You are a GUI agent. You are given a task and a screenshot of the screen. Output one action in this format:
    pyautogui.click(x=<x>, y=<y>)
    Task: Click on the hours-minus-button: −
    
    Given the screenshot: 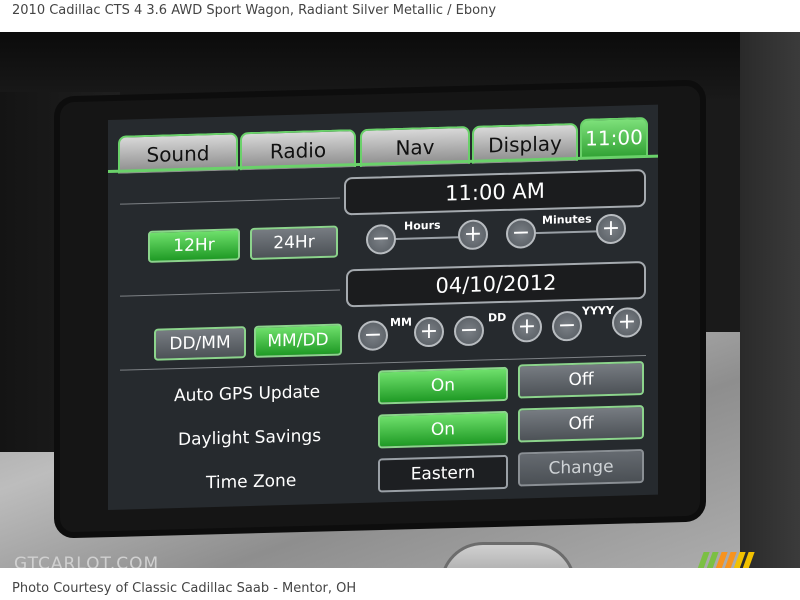 What is the action you would take?
    pyautogui.click(x=381, y=239)
    